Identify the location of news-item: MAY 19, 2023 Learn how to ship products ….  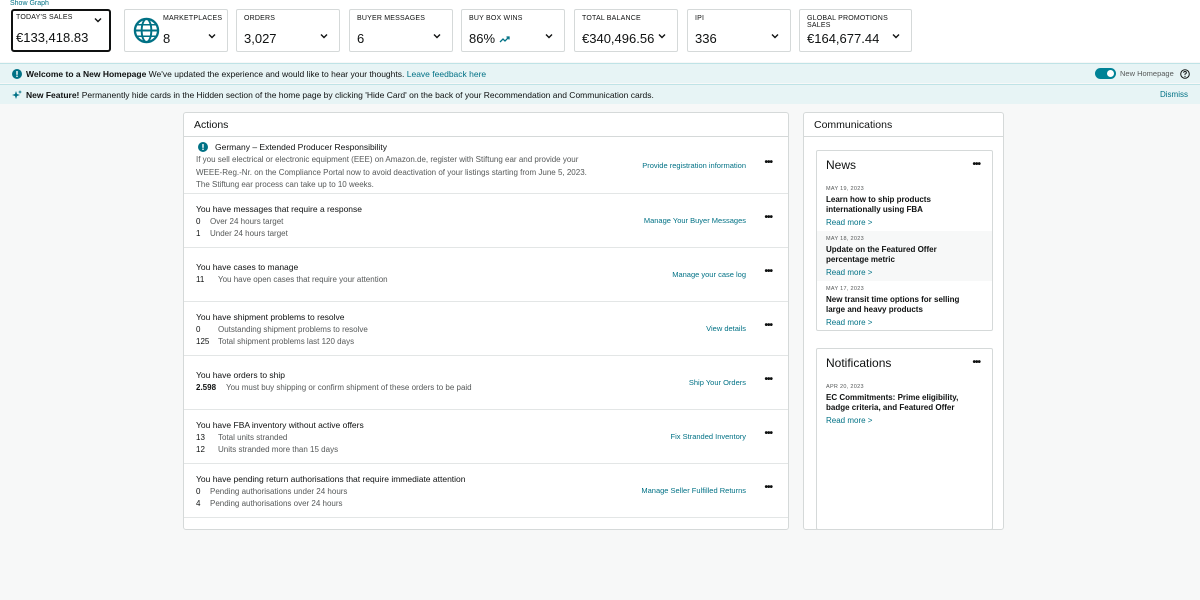
(904, 206).